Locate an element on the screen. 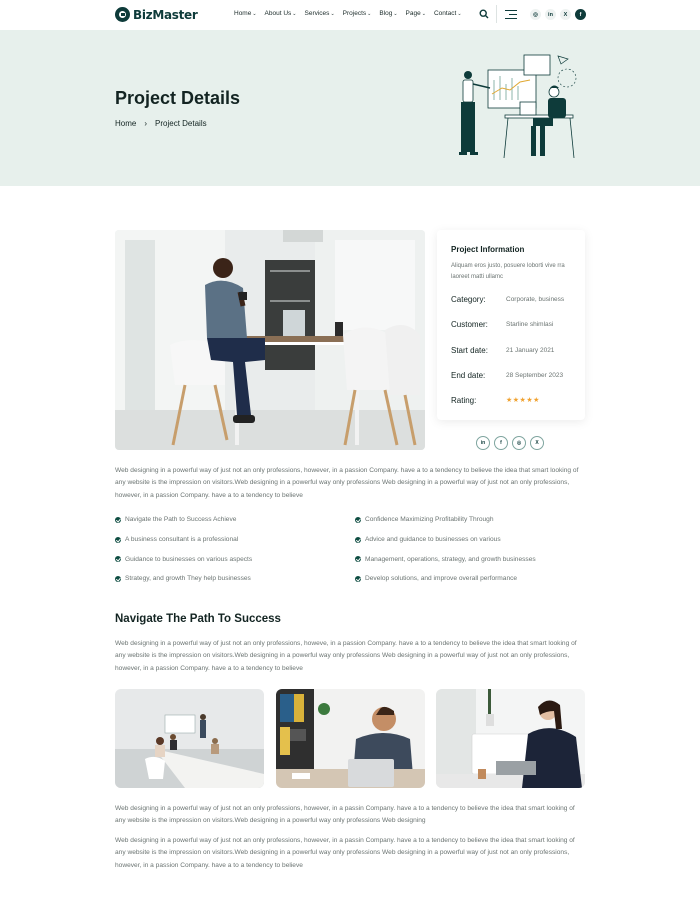 The image size is (700, 908). menu-icon is located at coordinates (511, 14).